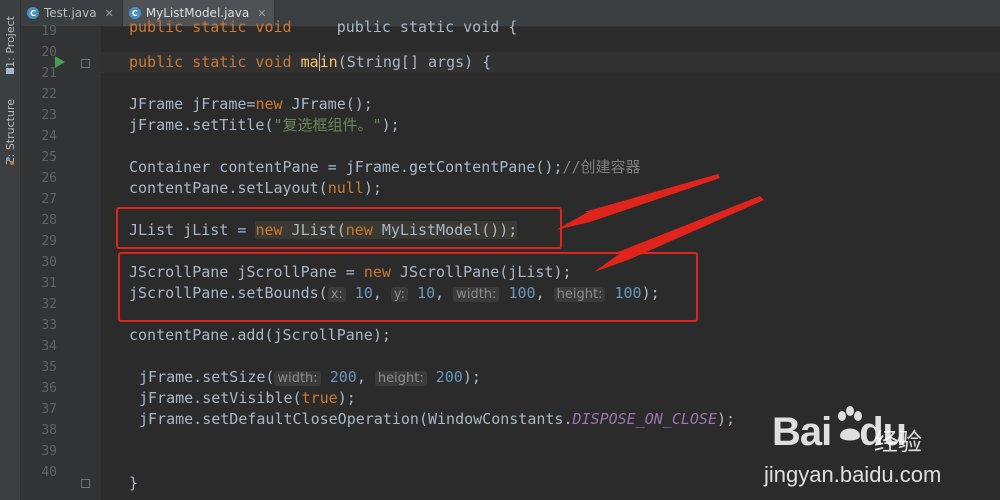 The image size is (1000, 500). I want to click on code-line-26: contentPane.setLayout(null);, so click(255, 188).